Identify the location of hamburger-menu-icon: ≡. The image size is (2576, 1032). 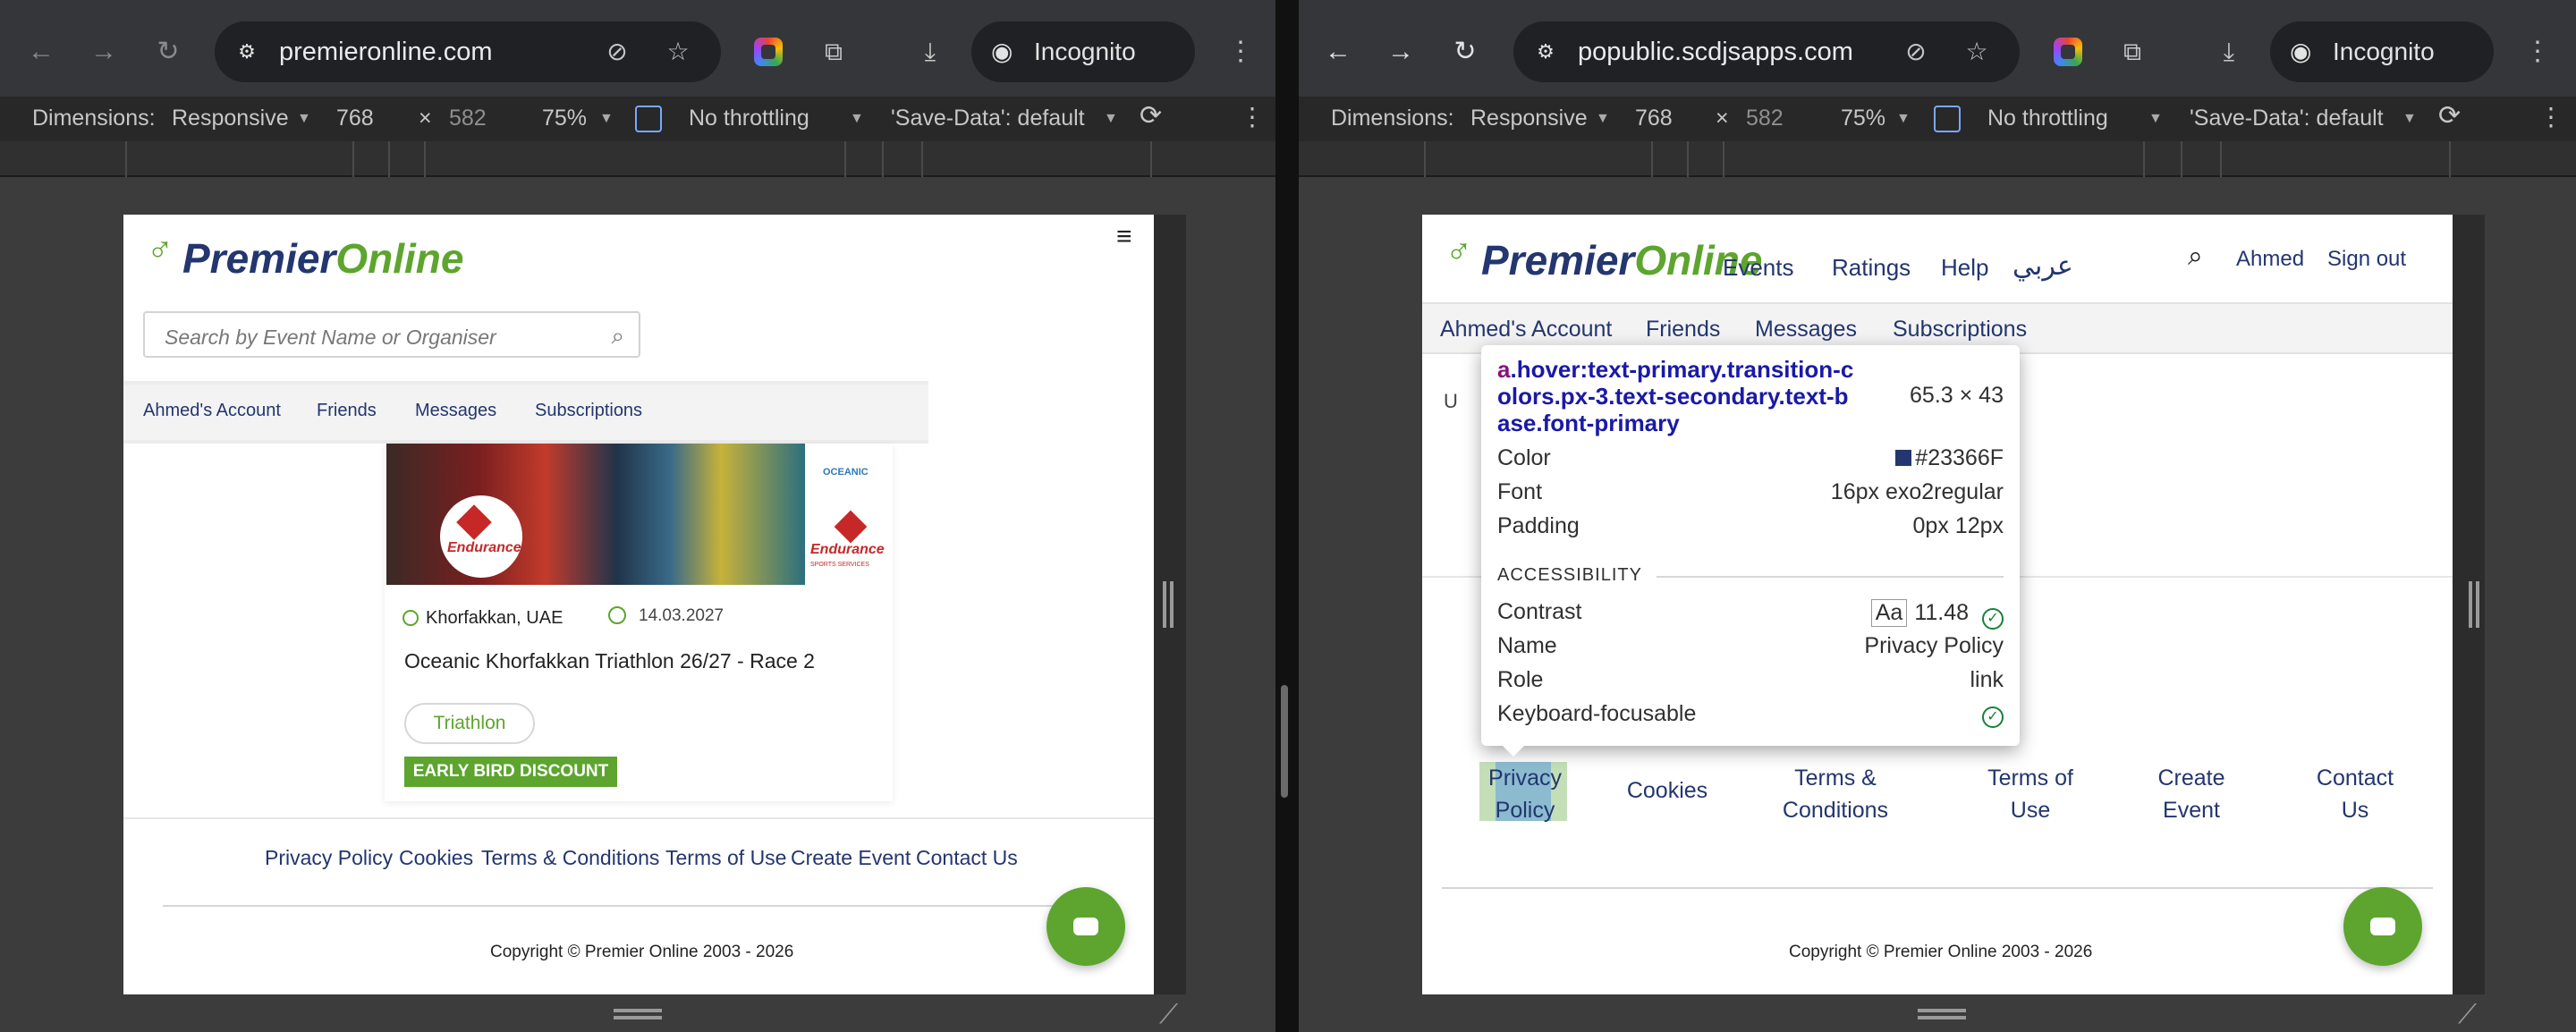
(1126, 237).